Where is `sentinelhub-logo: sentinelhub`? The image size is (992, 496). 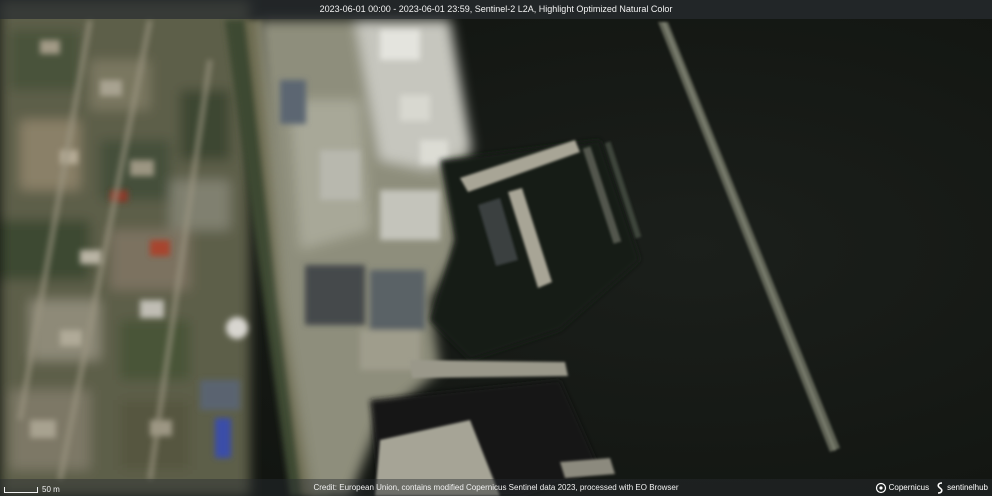 sentinelhub-logo: sentinelhub is located at coordinates (961, 487).